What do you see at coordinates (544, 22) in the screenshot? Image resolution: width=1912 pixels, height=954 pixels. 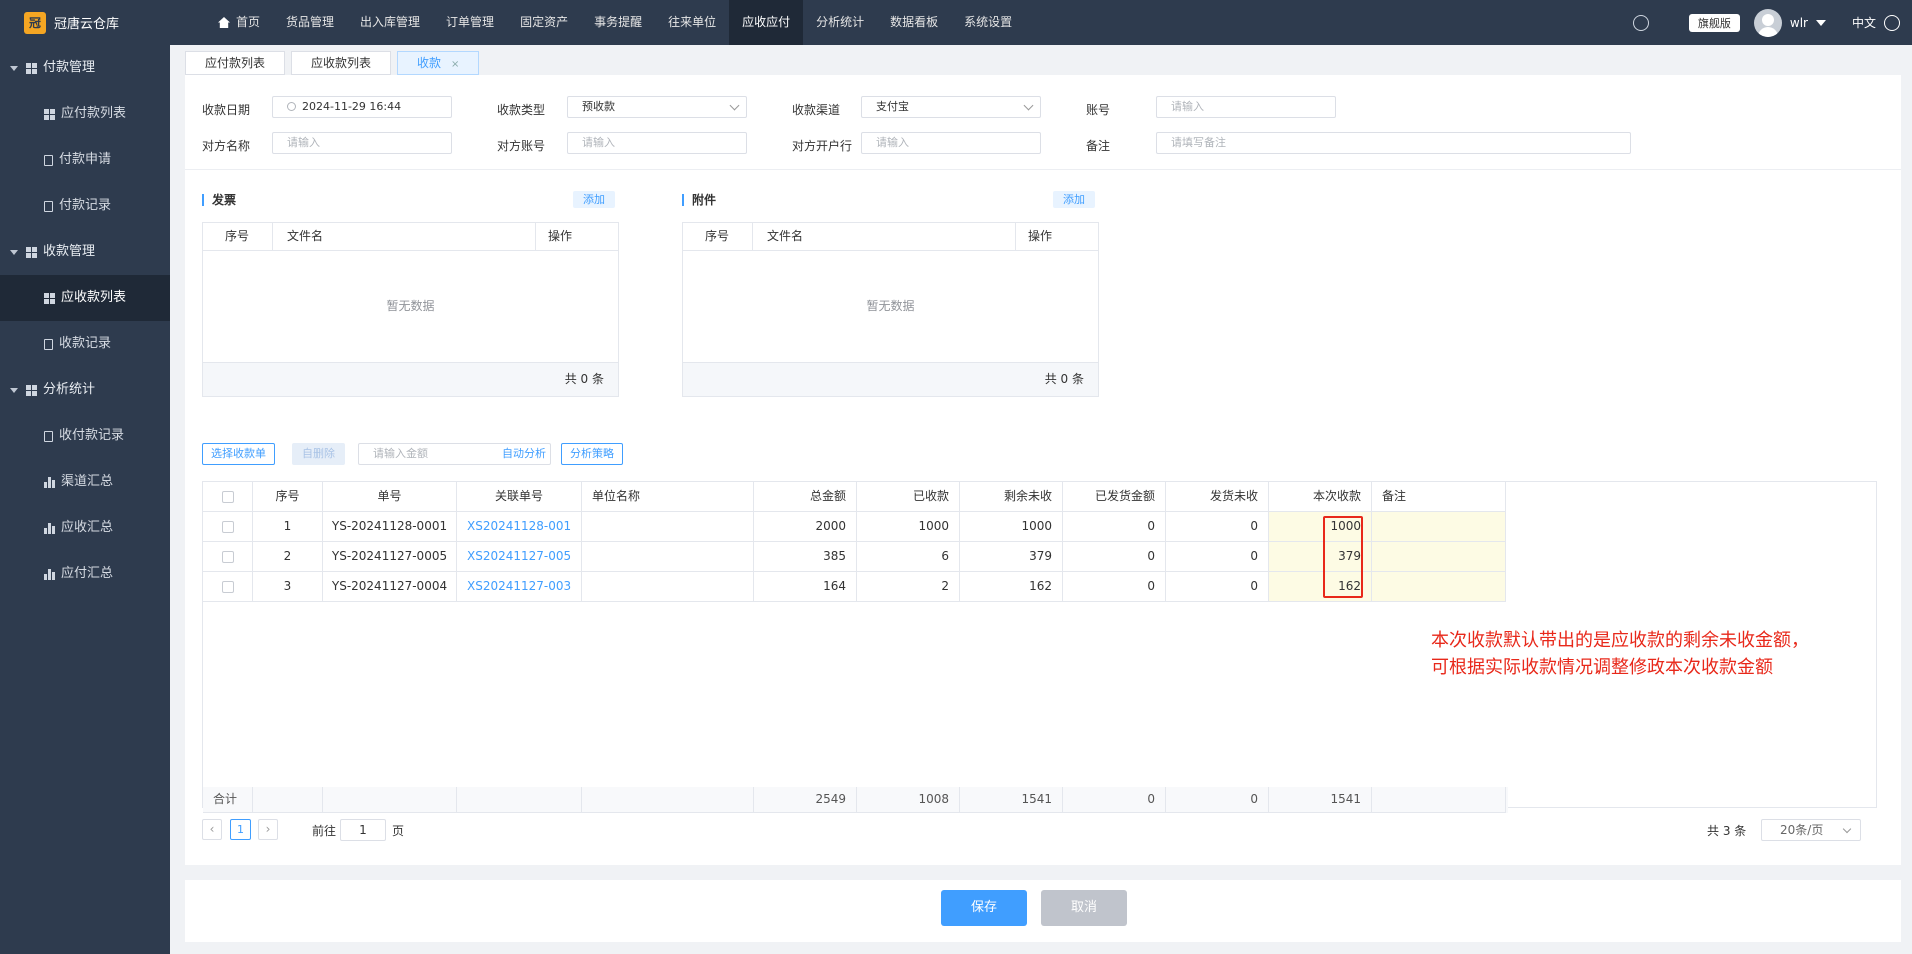 I see `nav-assets: 固定资产` at bounding box center [544, 22].